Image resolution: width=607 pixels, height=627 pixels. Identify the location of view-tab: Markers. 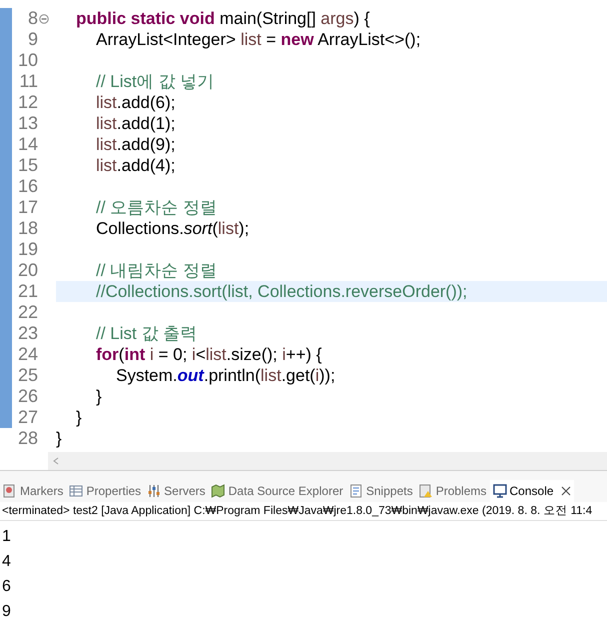
(33, 491).